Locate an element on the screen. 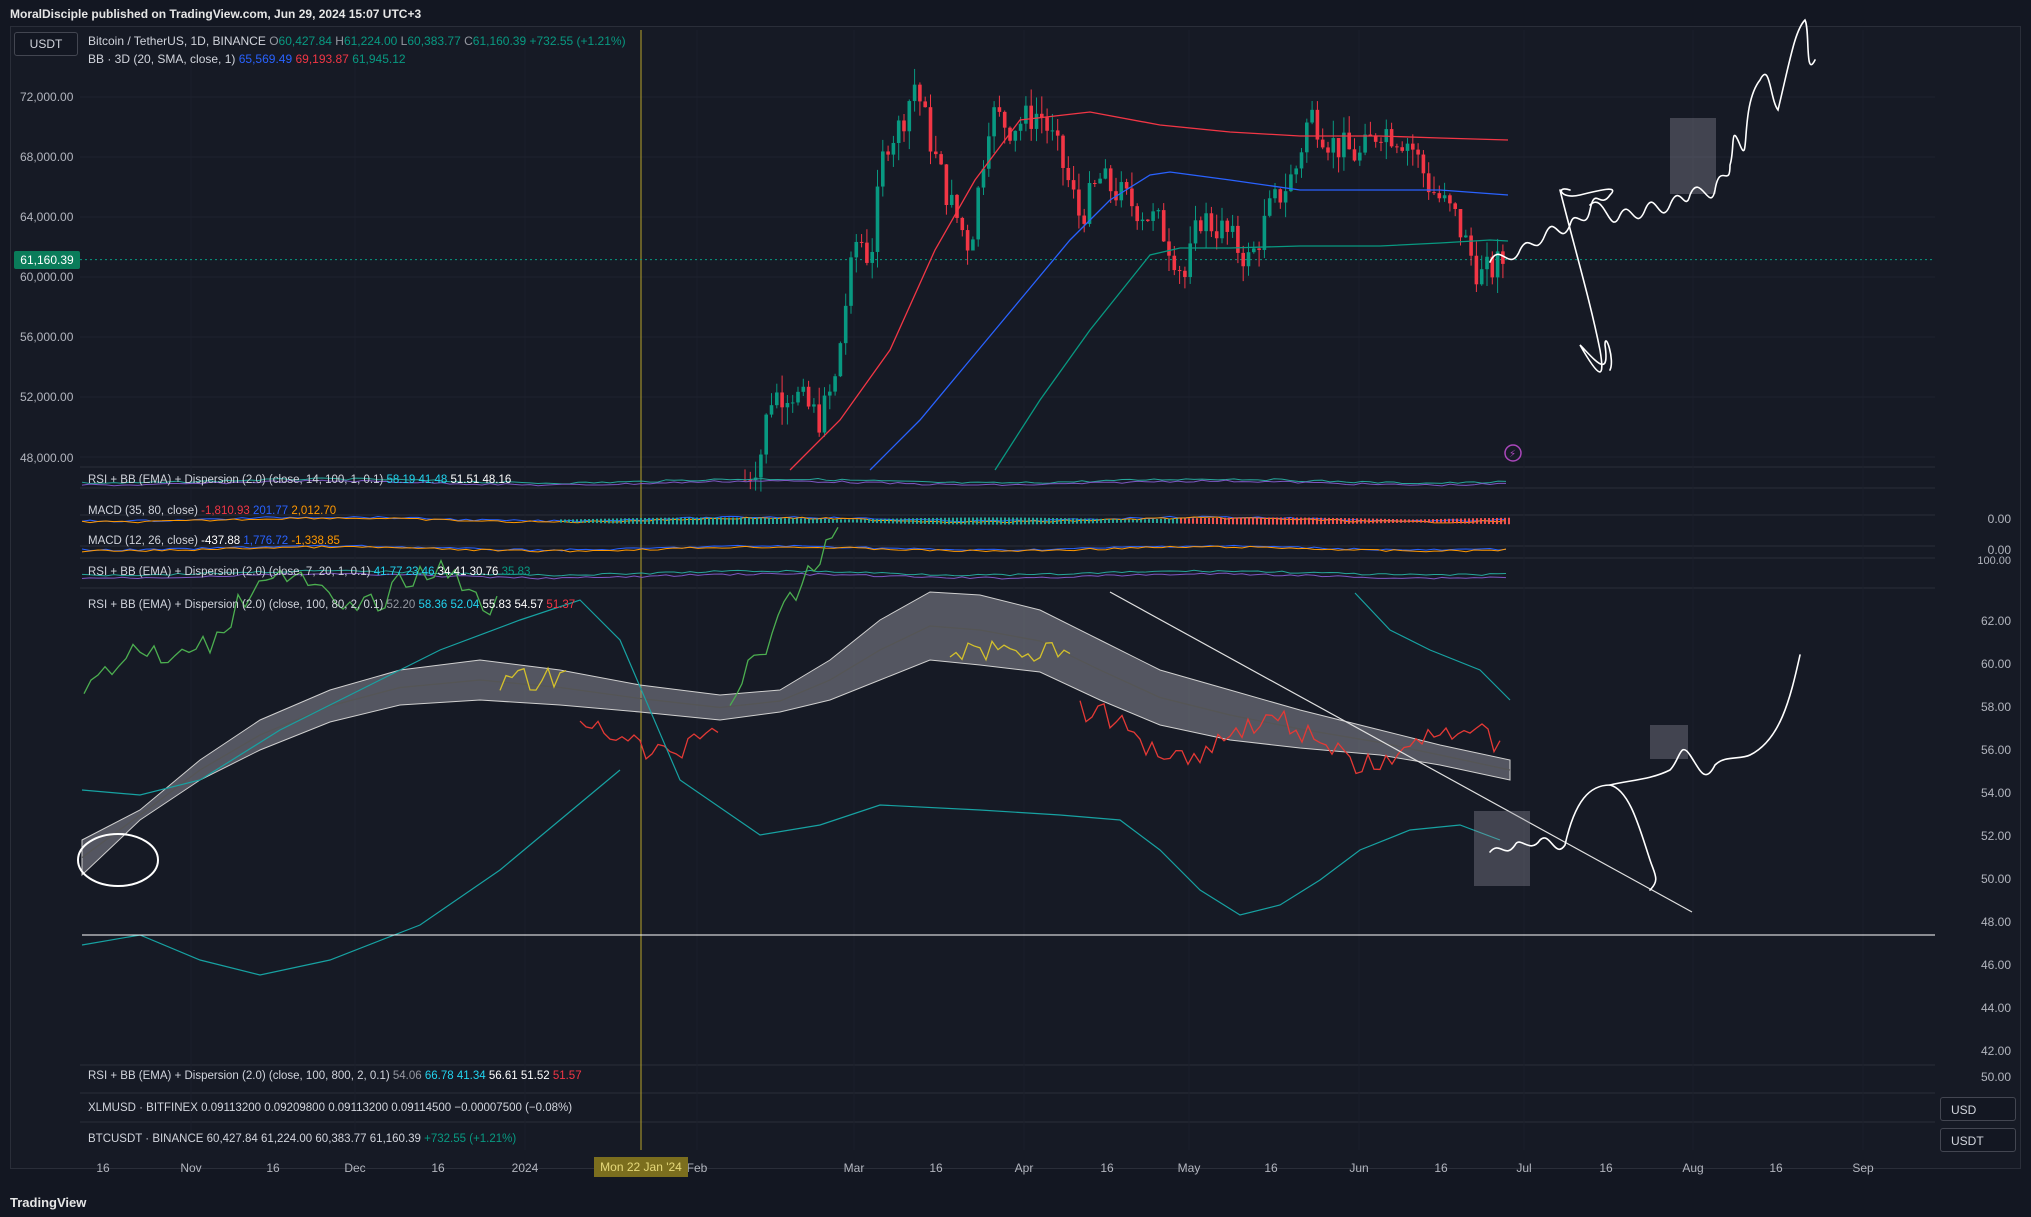 This screenshot has height=1217, width=2031. rsi-axis-label: 58.00 is located at coordinates (1995, 707).